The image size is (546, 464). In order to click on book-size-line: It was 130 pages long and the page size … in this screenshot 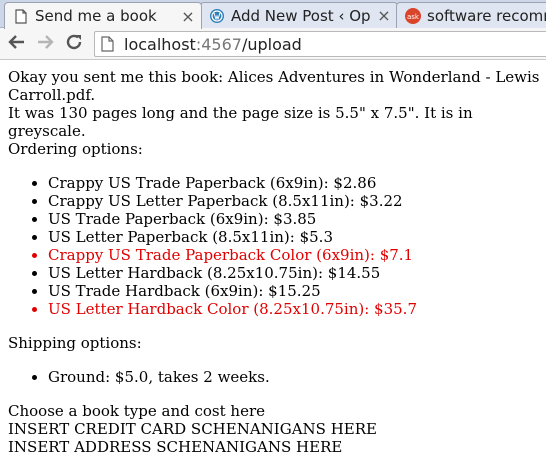, I will do `click(240, 122)`.